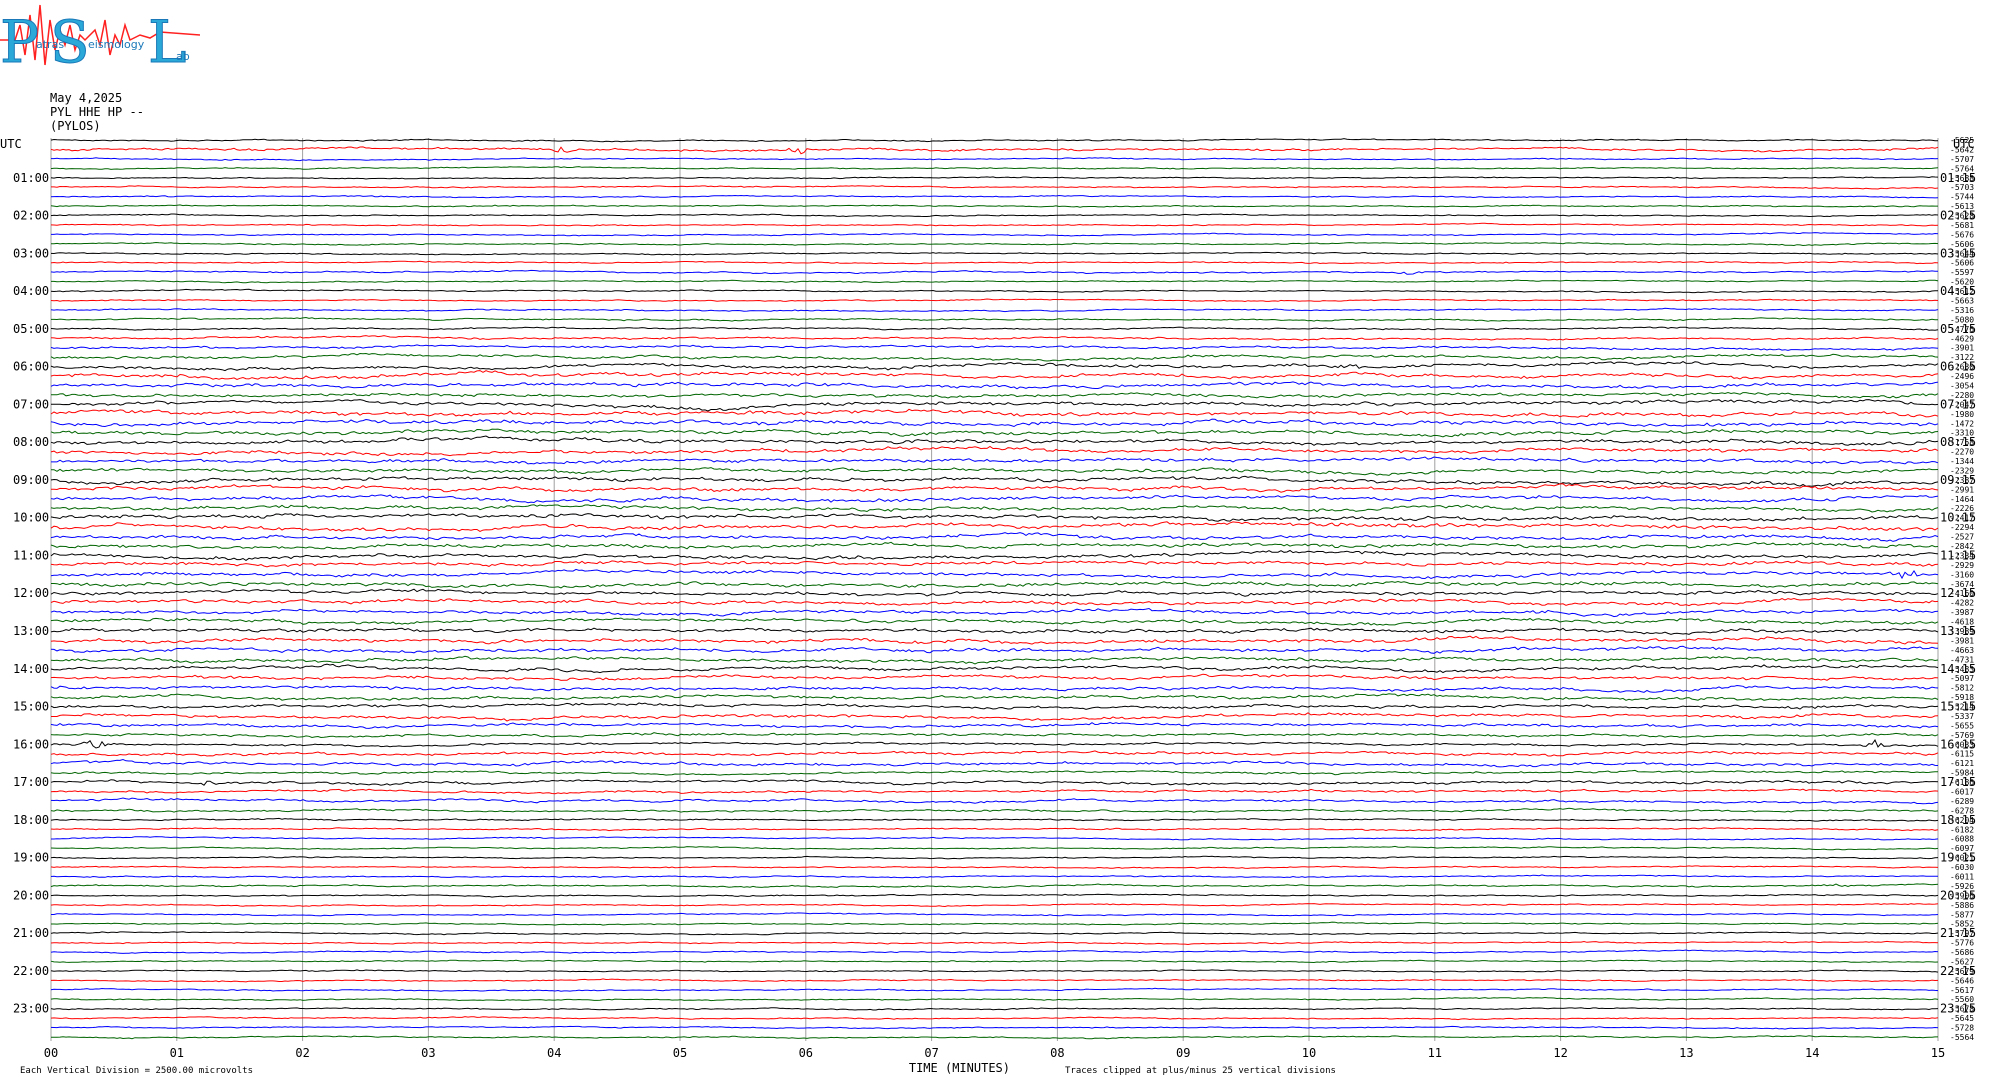 The height and width of the screenshot is (1080, 2010). Describe the element at coordinates (51, 1053) in the screenshot. I see `x-tick-label-00: 00` at that location.